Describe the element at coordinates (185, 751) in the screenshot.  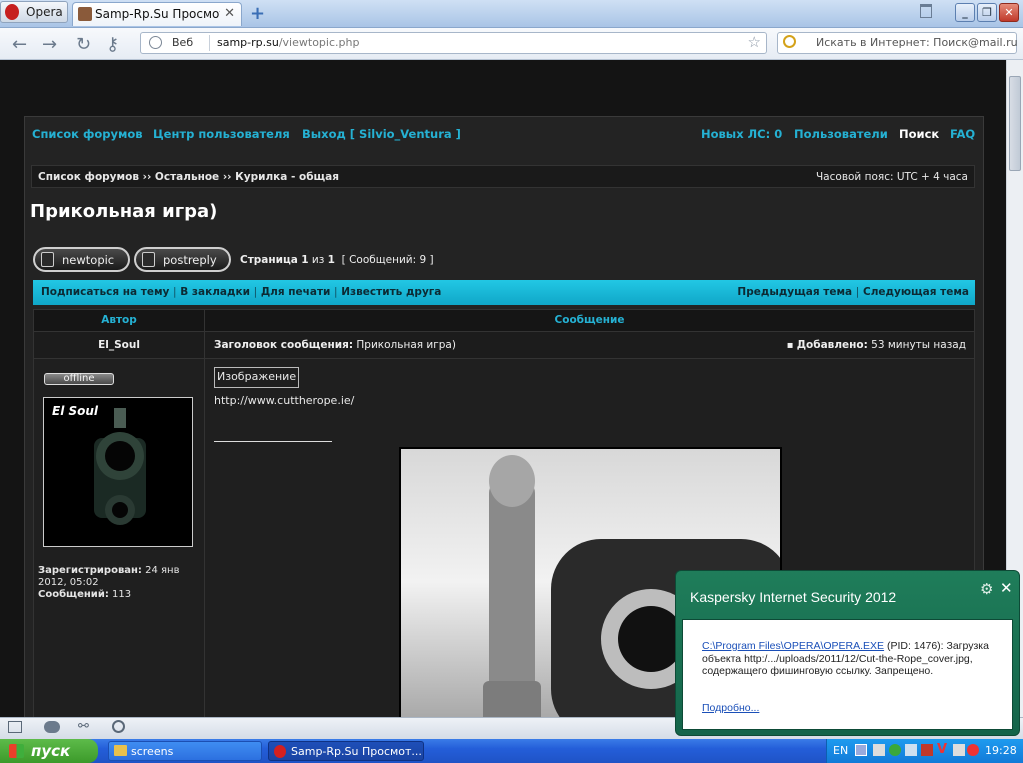
I see `taskbar-item-screens: screens` at that location.